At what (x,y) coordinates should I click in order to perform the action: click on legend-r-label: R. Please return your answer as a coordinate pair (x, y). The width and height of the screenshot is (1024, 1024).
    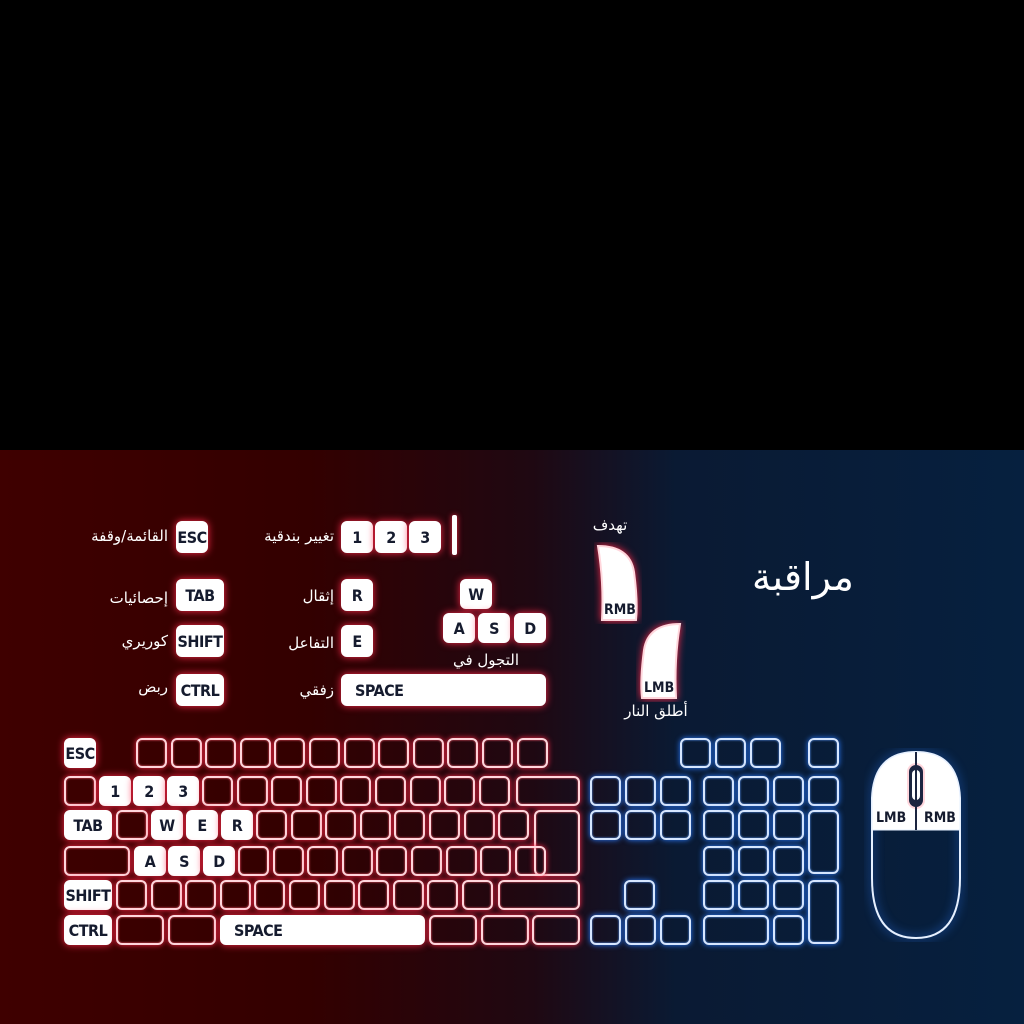
    Looking at the image, I should click on (357, 595).